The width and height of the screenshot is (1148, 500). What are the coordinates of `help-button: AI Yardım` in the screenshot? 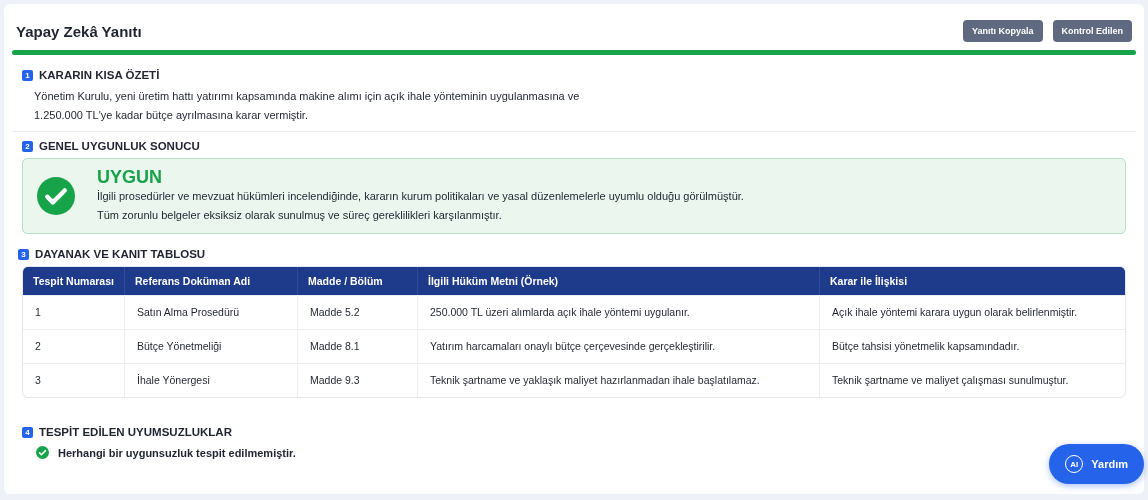 It's located at (1096, 464).